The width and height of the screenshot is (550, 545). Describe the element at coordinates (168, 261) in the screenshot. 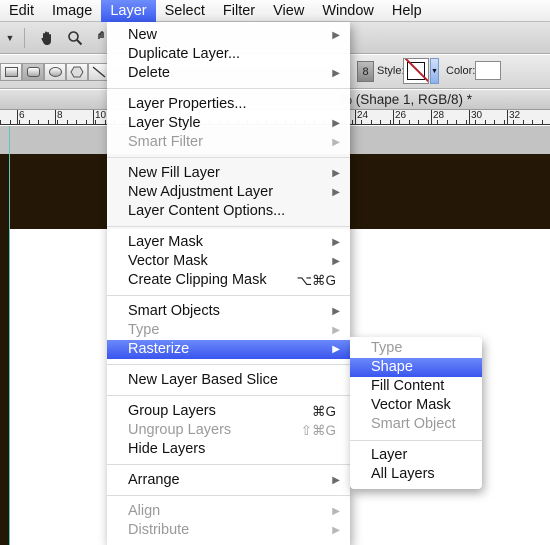

I see `menu-item-label: Vector Mask` at that location.